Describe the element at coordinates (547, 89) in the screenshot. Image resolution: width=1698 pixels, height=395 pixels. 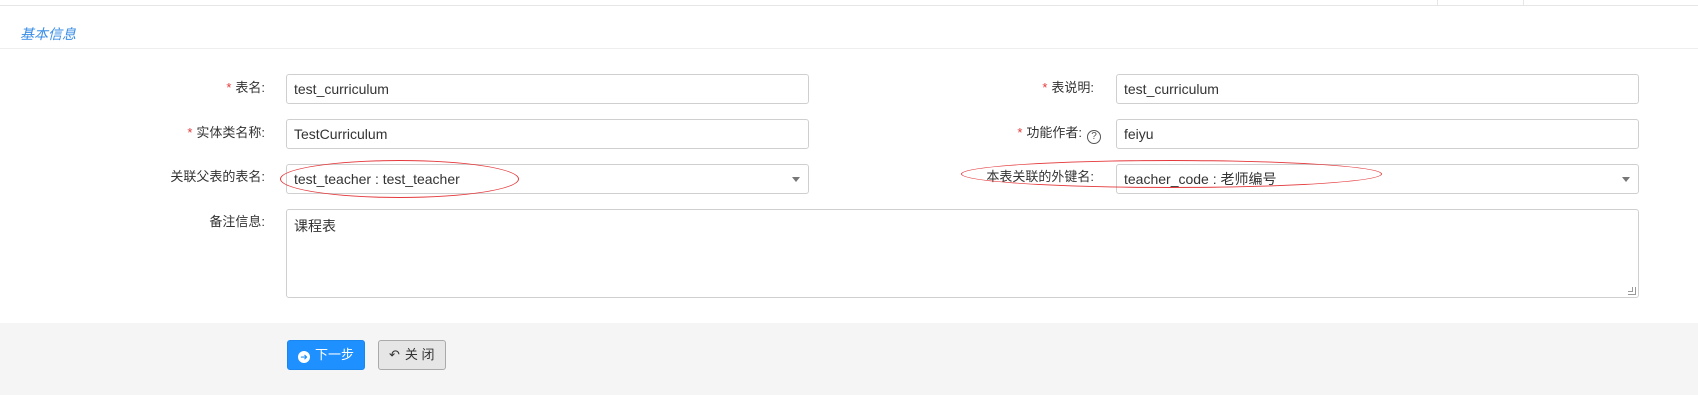
I see `table-name-input: test_curriculum` at that location.